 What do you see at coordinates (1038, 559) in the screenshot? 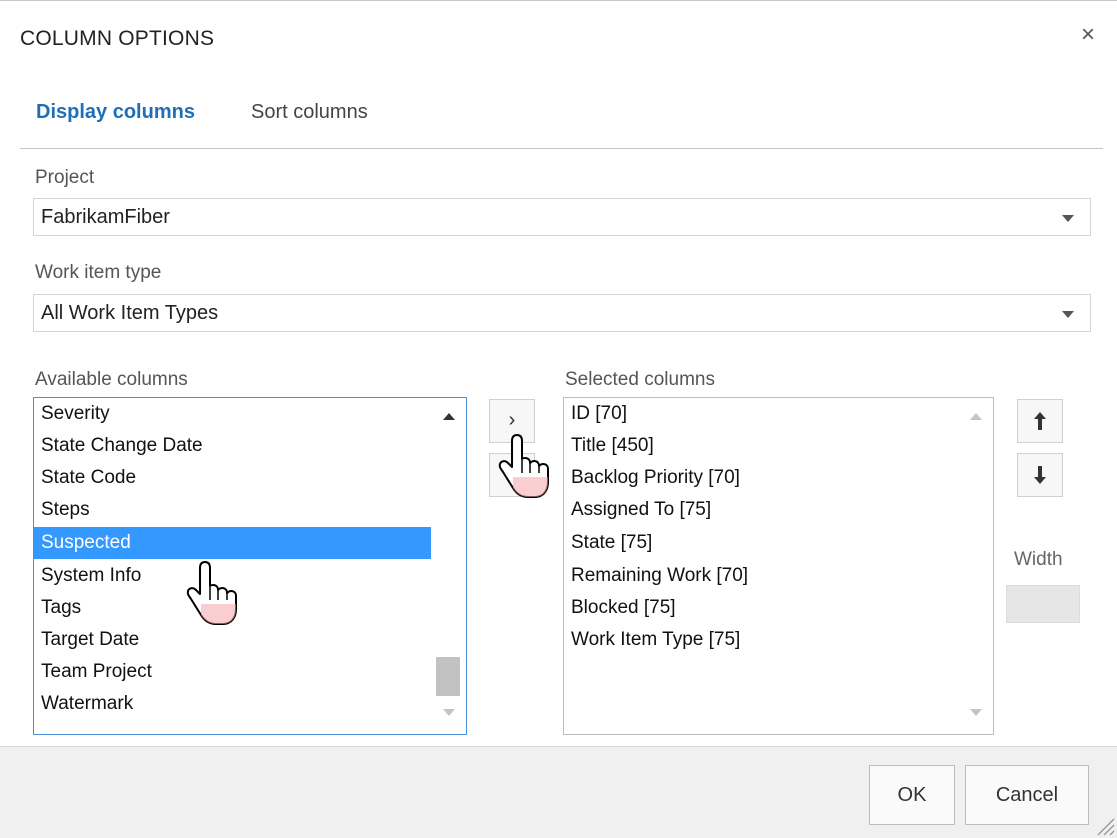
I see `width-label: Width` at bounding box center [1038, 559].